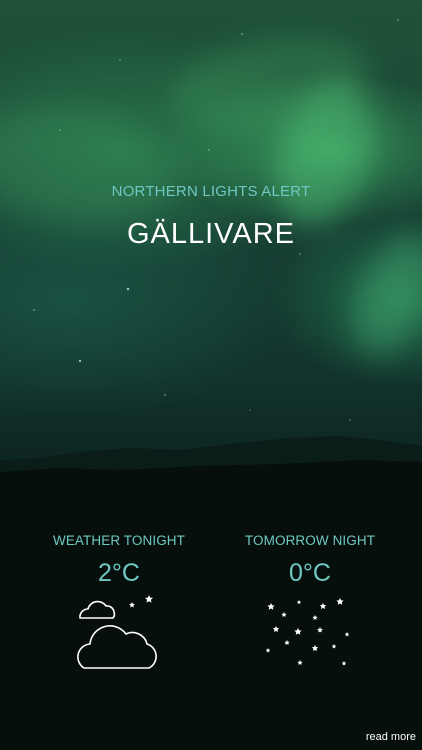  Describe the element at coordinates (117, 632) in the screenshot. I see `cloudy-night-icon` at that location.